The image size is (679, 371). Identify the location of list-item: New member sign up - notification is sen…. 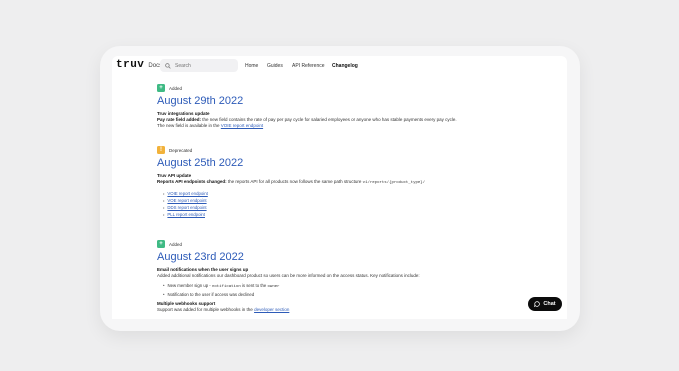
(360, 286).